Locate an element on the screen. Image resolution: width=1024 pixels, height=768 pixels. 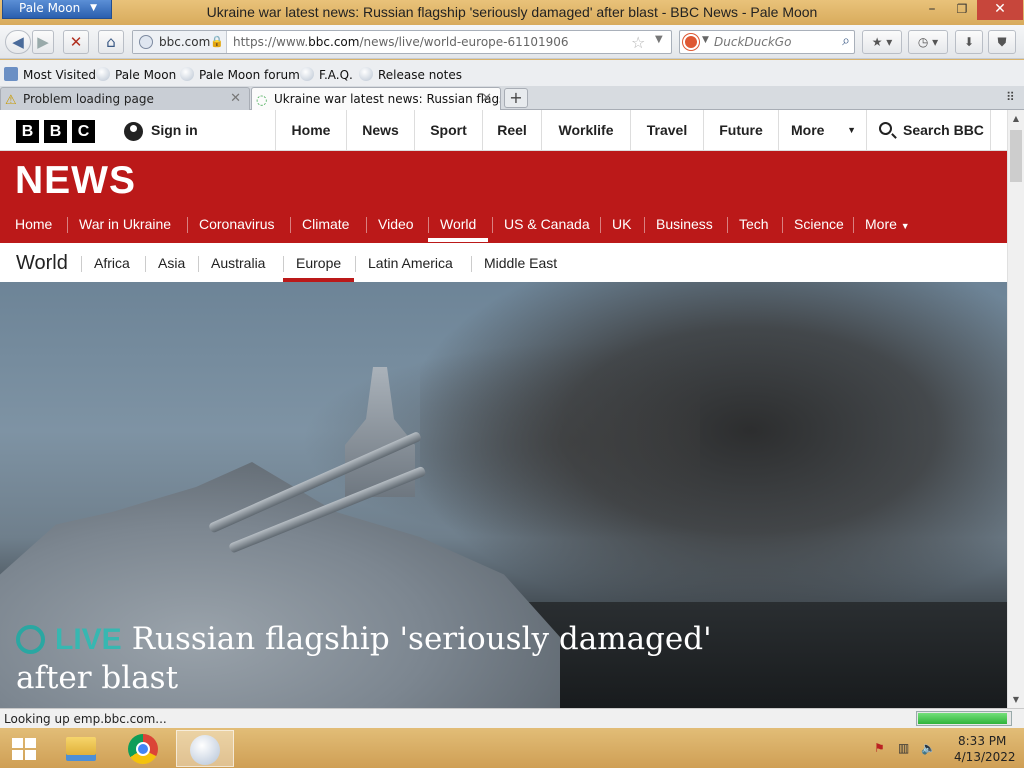
chevron-down-icon: ▼ is located at coordinates (905, 226).